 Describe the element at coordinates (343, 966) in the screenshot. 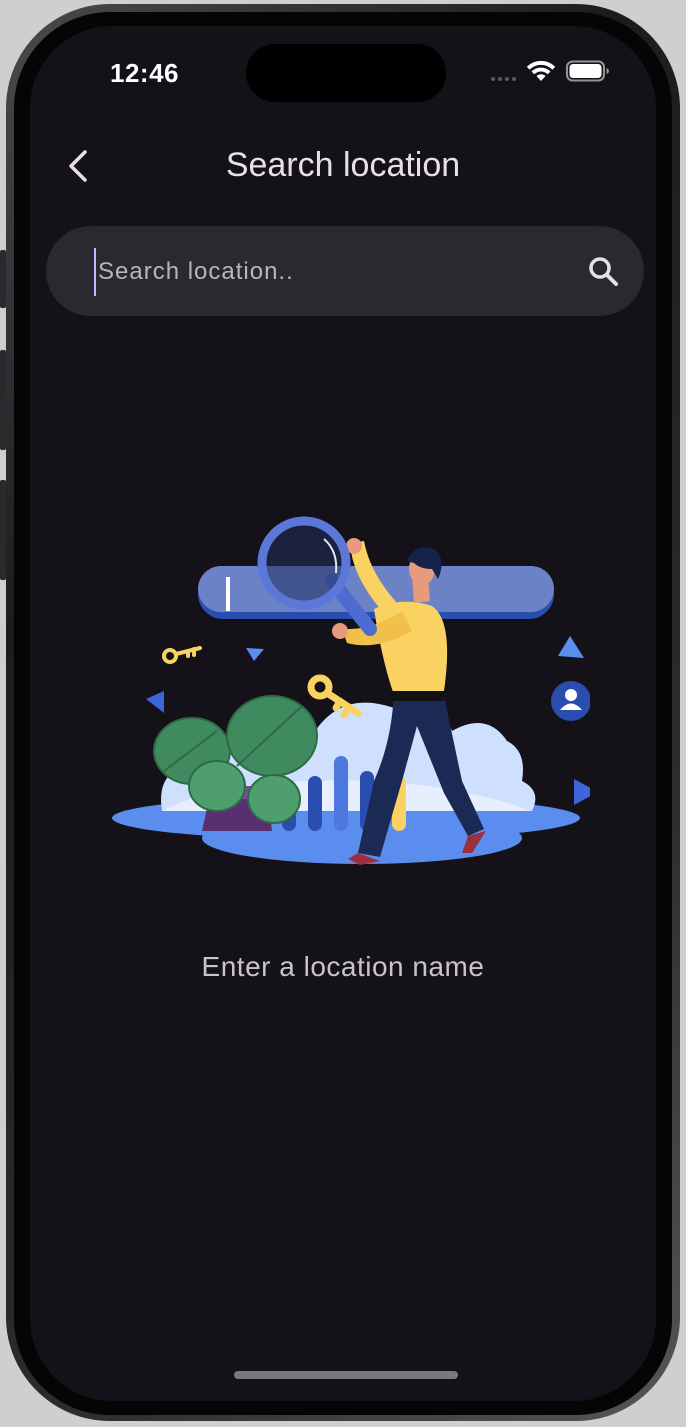

I see `empty-state-message: Enter a location name` at that location.